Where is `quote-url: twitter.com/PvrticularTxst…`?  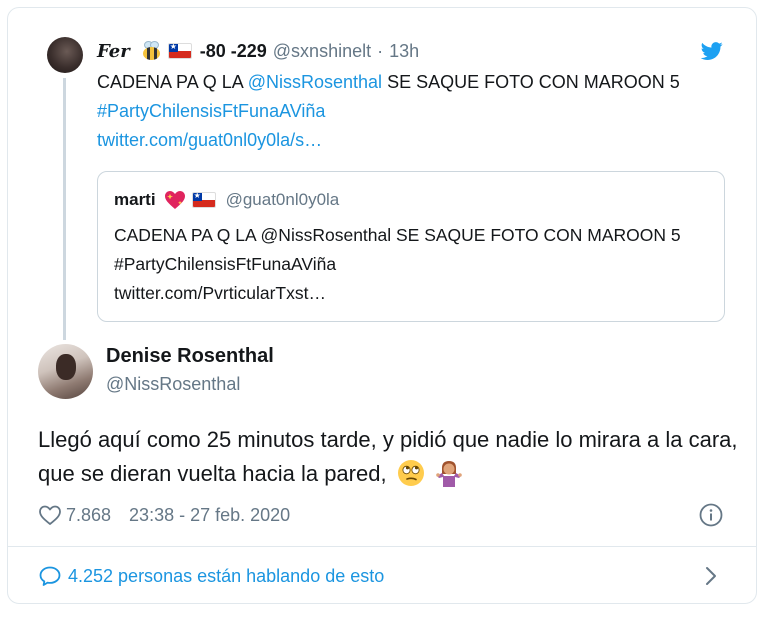 quote-url: twitter.com/PvrticularTxst… is located at coordinates (220, 293).